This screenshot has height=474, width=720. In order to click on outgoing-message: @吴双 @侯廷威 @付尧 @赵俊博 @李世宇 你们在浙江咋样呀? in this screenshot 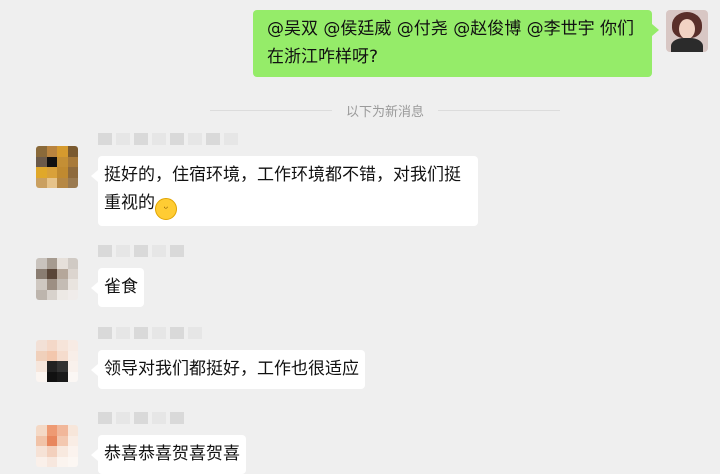, I will do `click(480, 43)`.